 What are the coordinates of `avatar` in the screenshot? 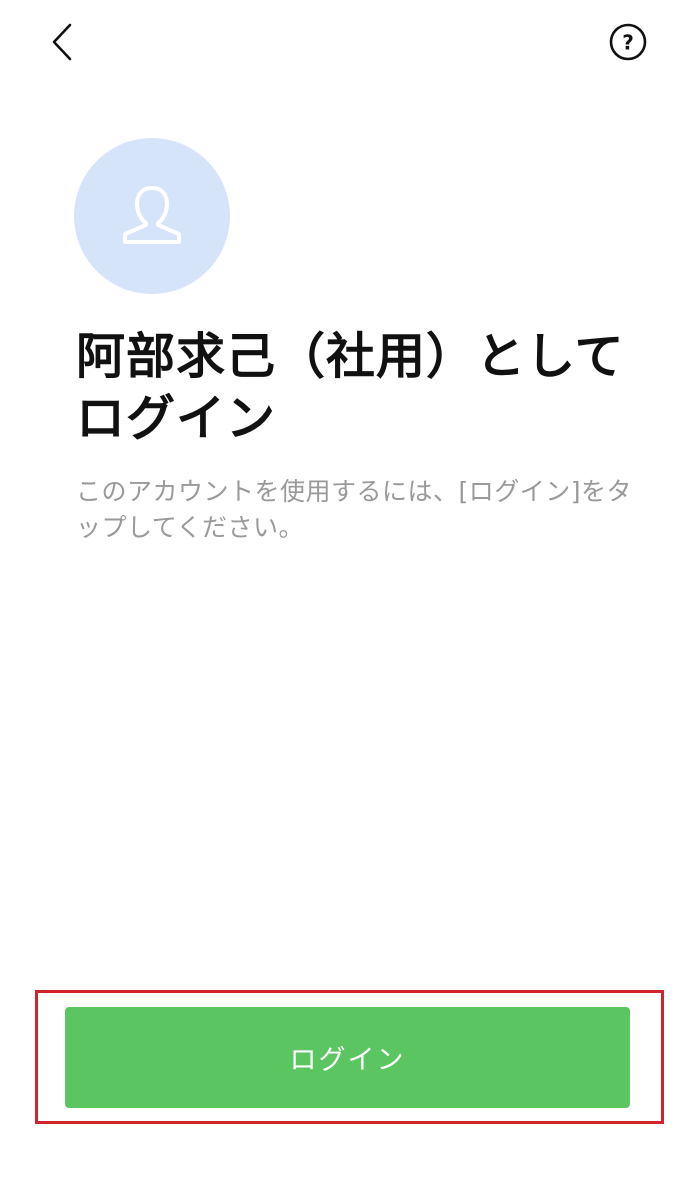 It's located at (152, 216).